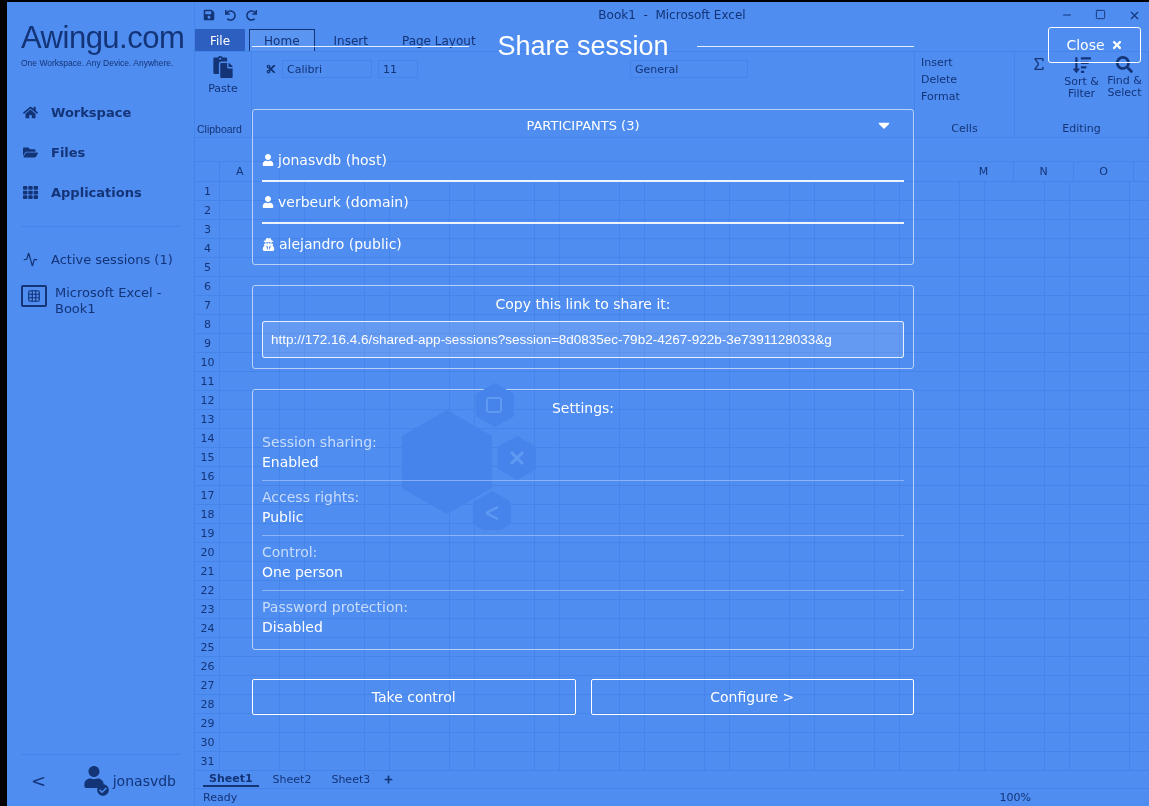 This screenshot has height=806, width=1149. What do you see at coordinates (336, 607) in the screenshot?
I see `setting-label: Password protection:` at bounding box center [336, 607].